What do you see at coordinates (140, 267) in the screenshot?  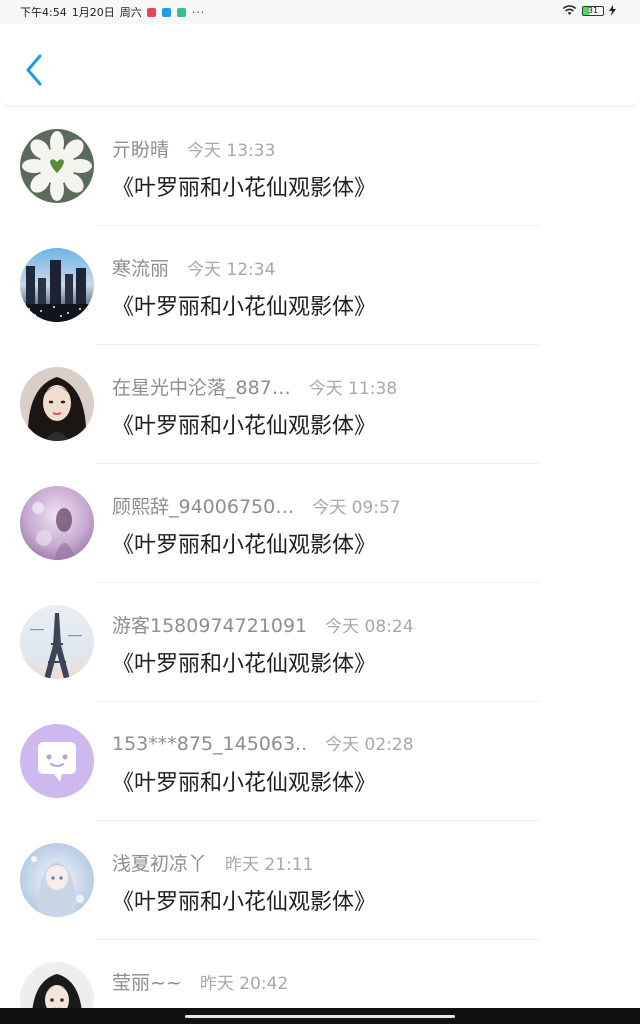 I see `user-name: 寒流丽` at bounding box center [140, 267].